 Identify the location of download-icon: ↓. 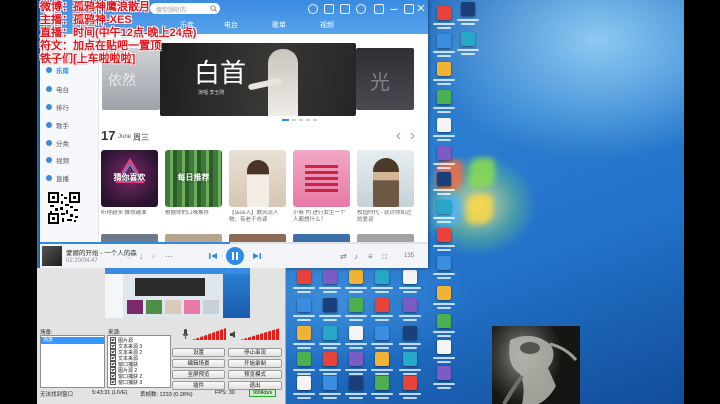
(141, 256).